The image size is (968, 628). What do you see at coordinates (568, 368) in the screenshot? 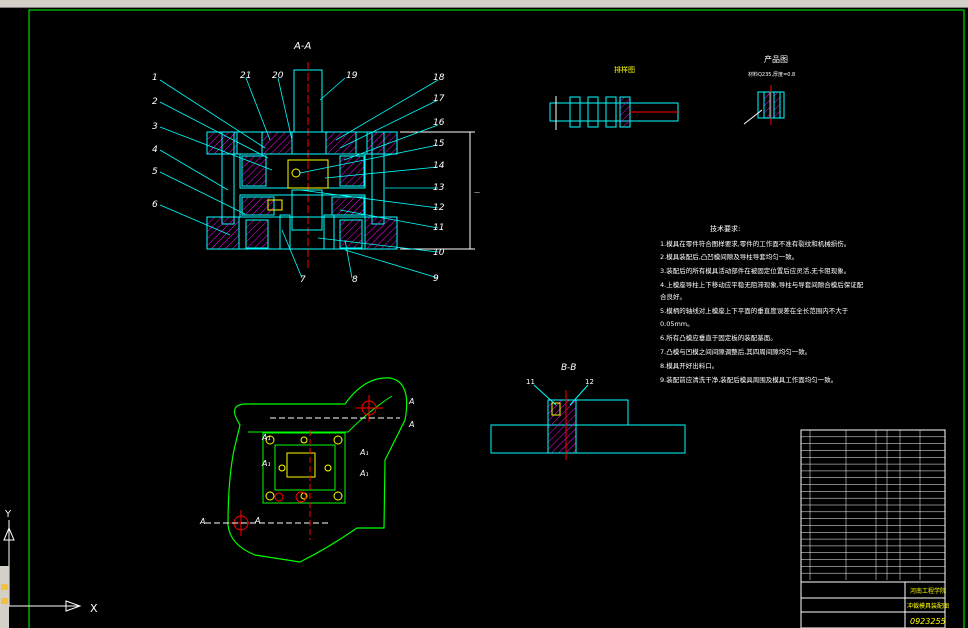
I see `section-bb-title: B-B` at bounding box center [568, 368].